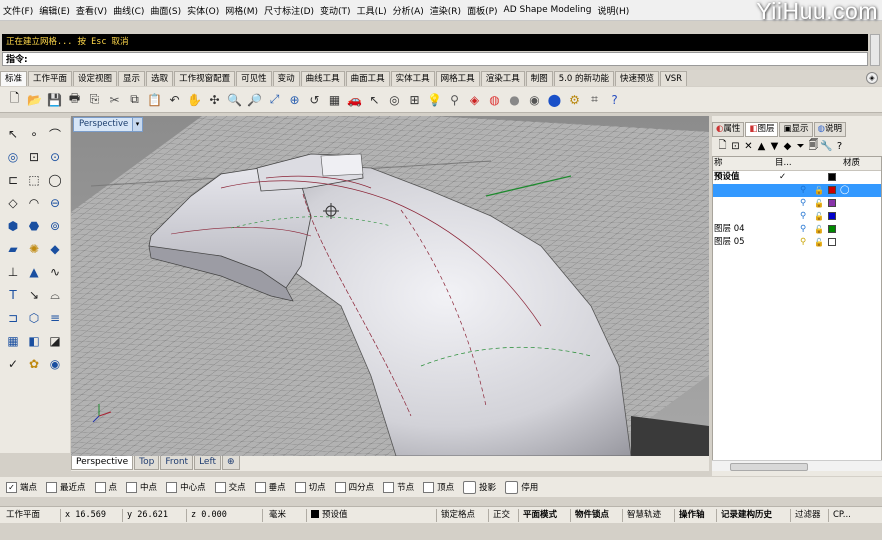  I want to click on toolbar-tab-12: 渲染工具, so click(502, 78).